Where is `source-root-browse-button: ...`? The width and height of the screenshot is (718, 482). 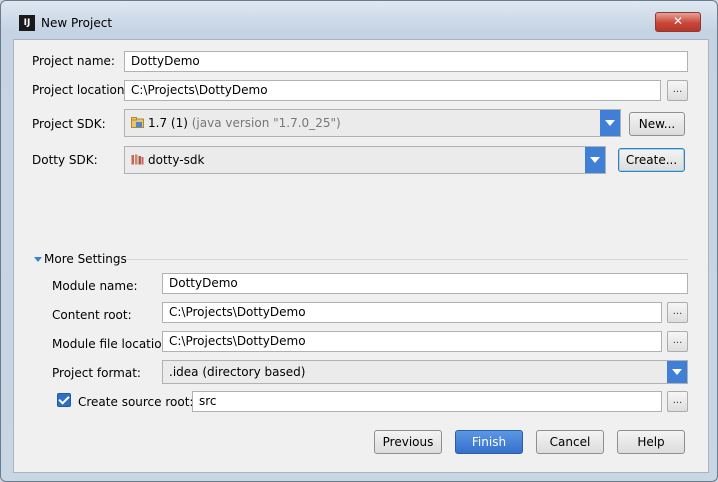 source-root-browse-button: ... is located at coordinates (677, 401).